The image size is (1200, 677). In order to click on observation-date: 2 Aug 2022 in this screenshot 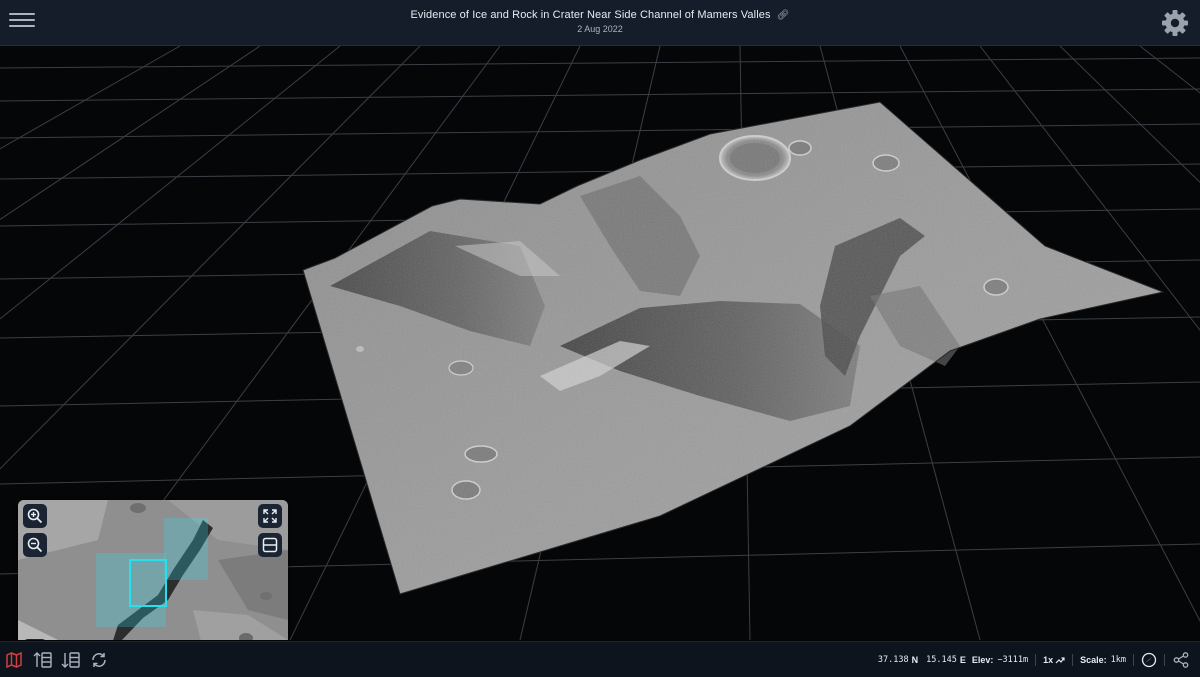, I will do `click(600, 29)`.